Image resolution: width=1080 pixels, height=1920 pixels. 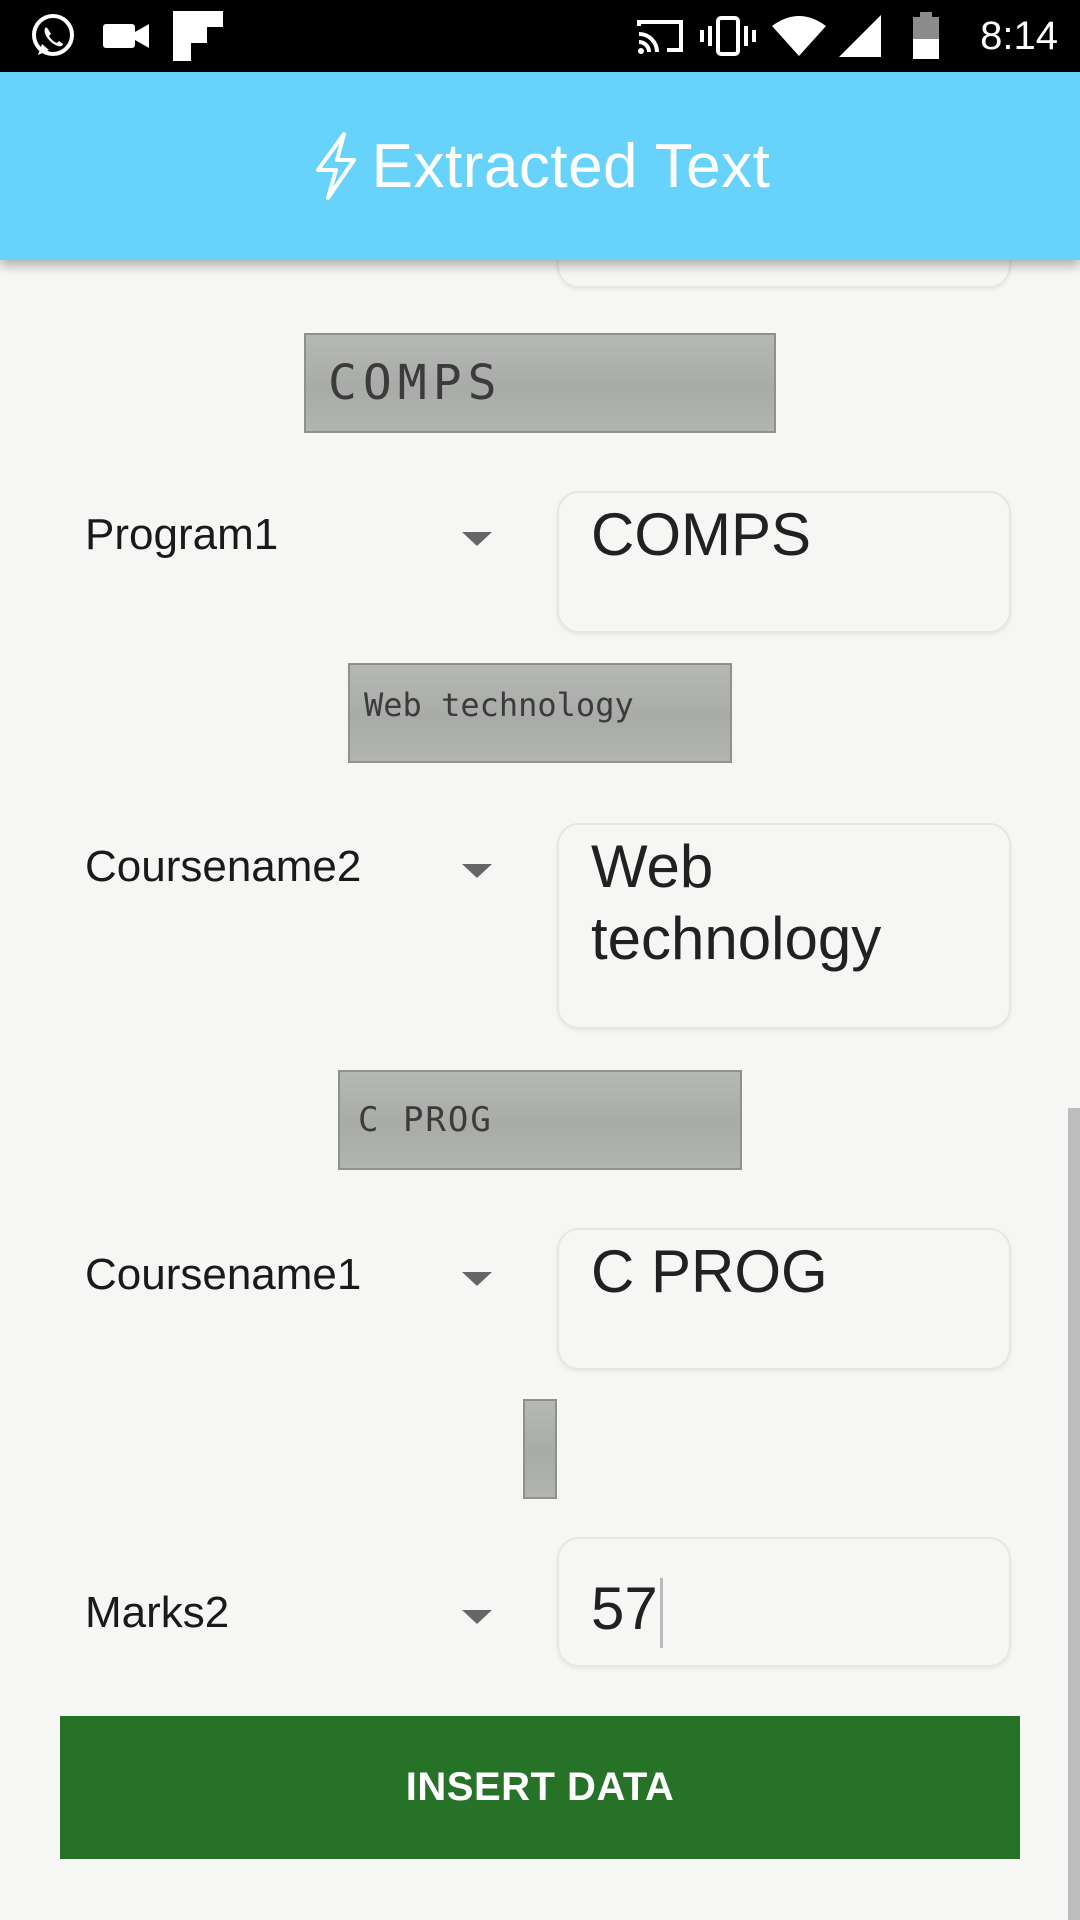 I want to click on wifi-icon, so click(x=799, y=36).